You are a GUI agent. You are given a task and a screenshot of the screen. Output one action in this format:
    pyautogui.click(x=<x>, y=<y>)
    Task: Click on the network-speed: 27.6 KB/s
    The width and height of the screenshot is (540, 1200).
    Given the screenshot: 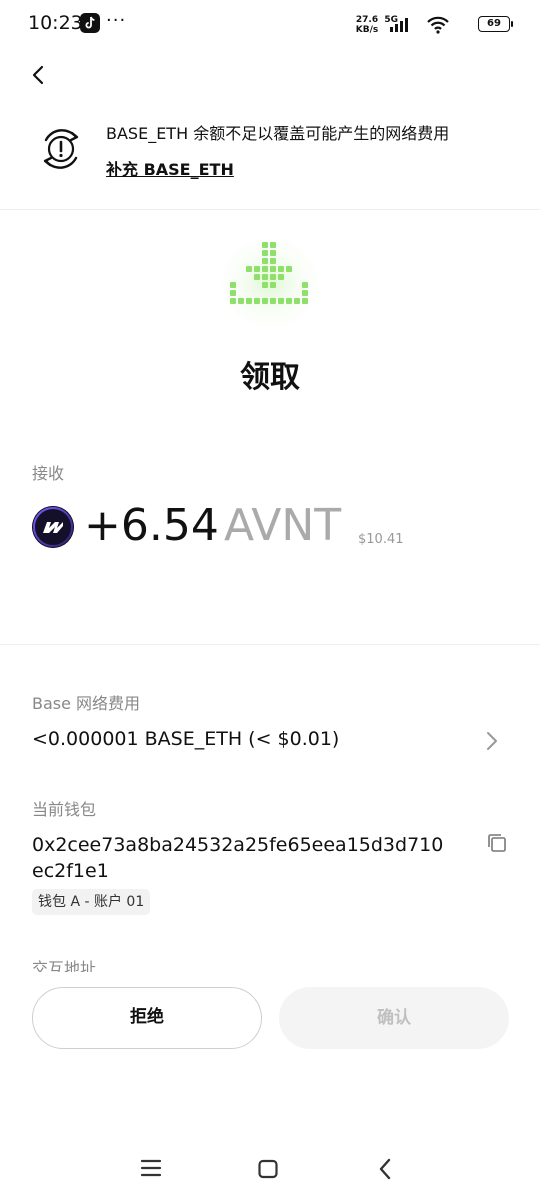 What is the action you would take?
    pyautogui.click(x=367, y=25)
    